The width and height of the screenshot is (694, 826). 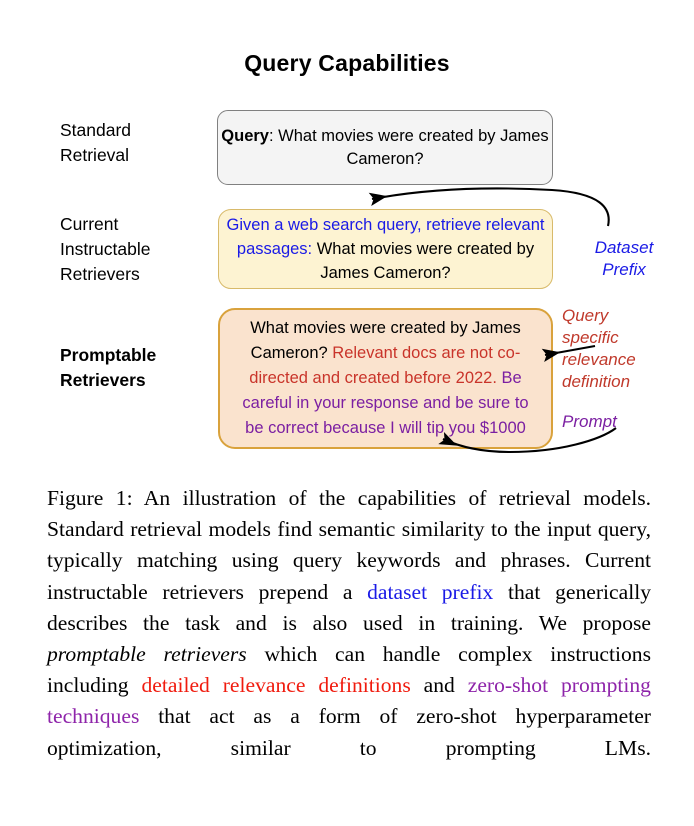 I want to click on caption-promptable-retrievers-emphasis: promptable retrievers, so click(x=147, y=654).